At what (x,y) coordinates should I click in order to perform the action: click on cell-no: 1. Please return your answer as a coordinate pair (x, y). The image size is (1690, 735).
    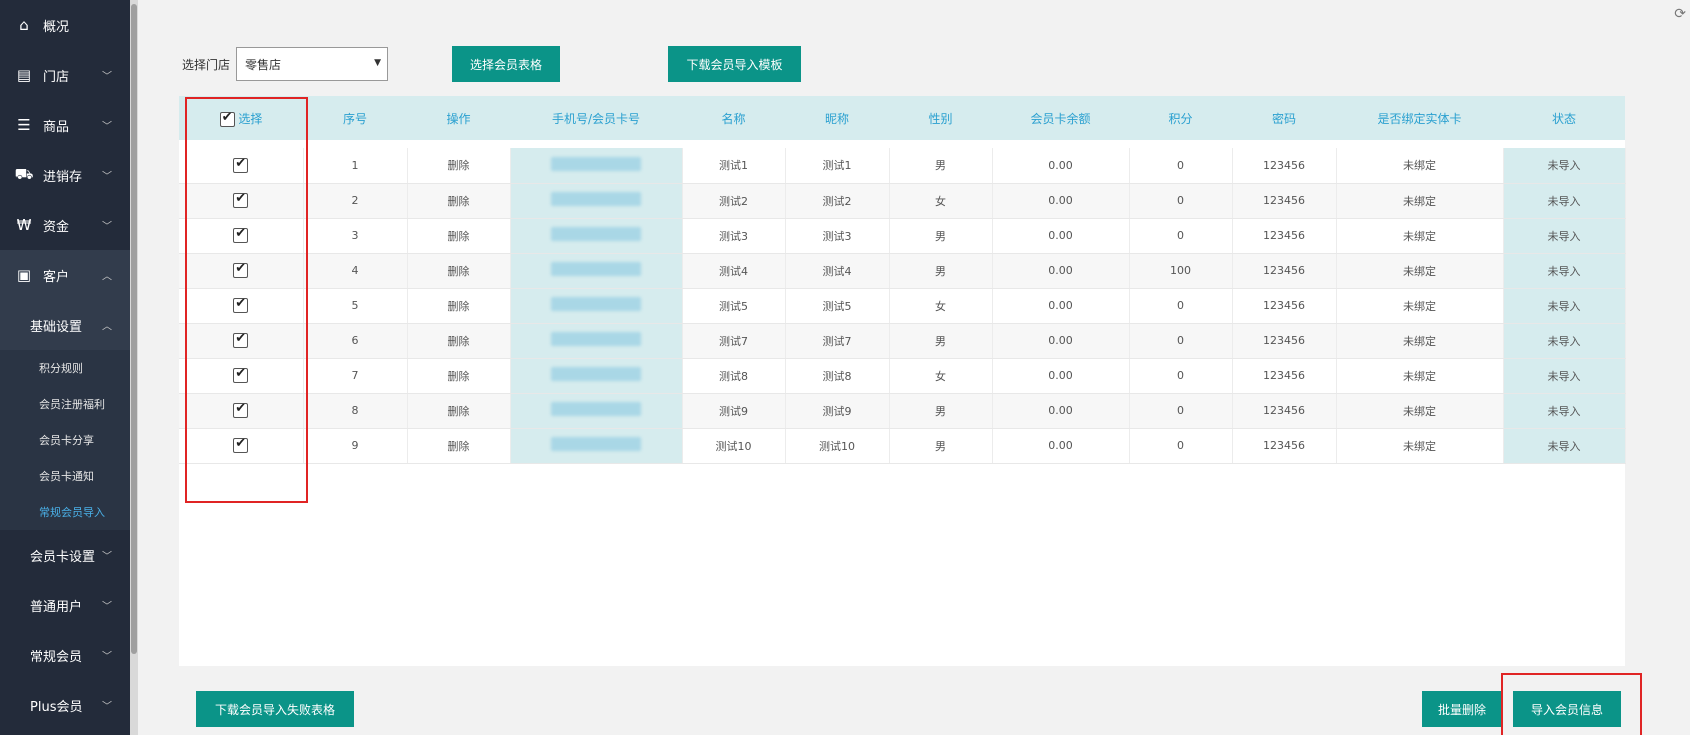
    Looking at the image, I should click on (355, 166).